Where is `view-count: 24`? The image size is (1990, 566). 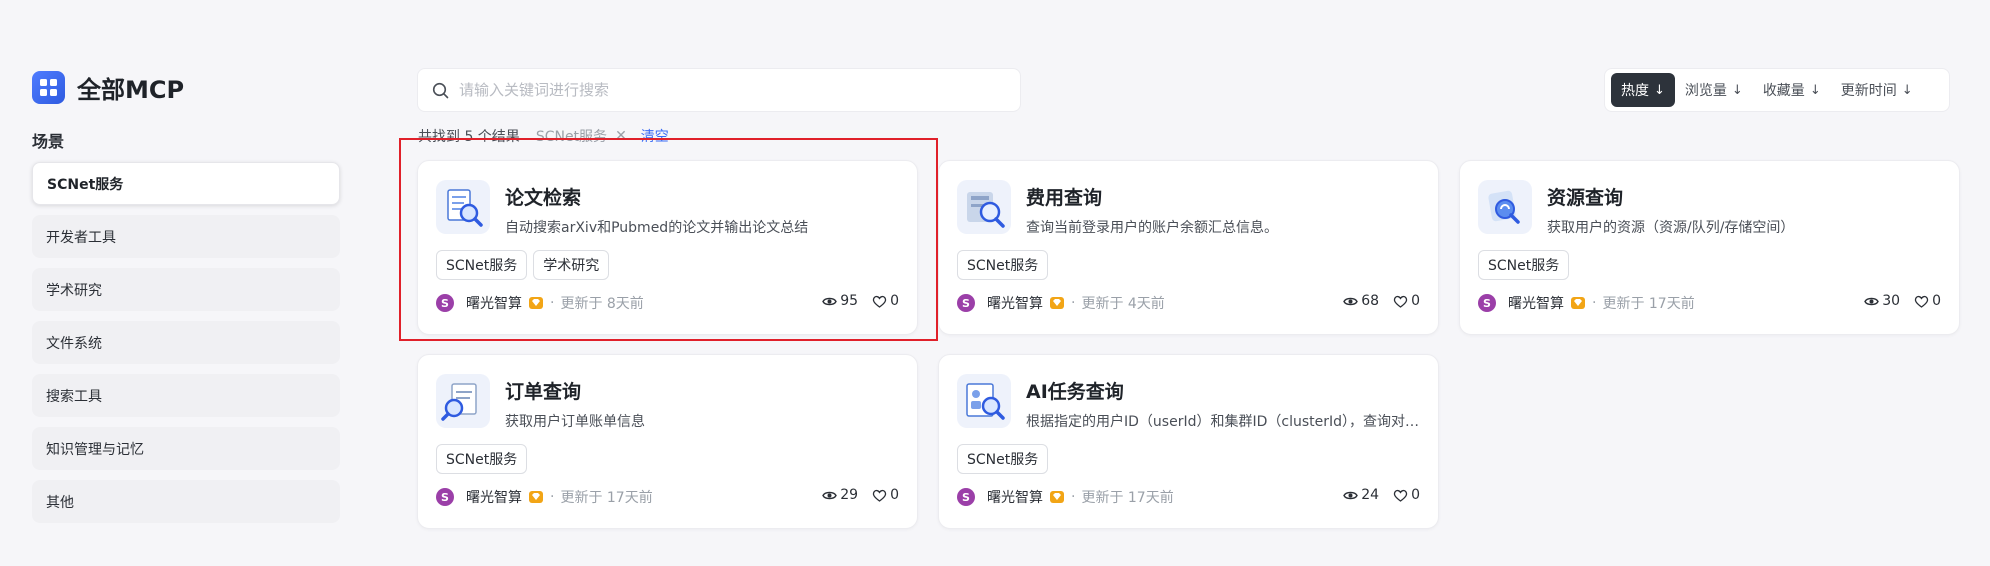 view-count: 24 is located at coordinates (1361, 495).